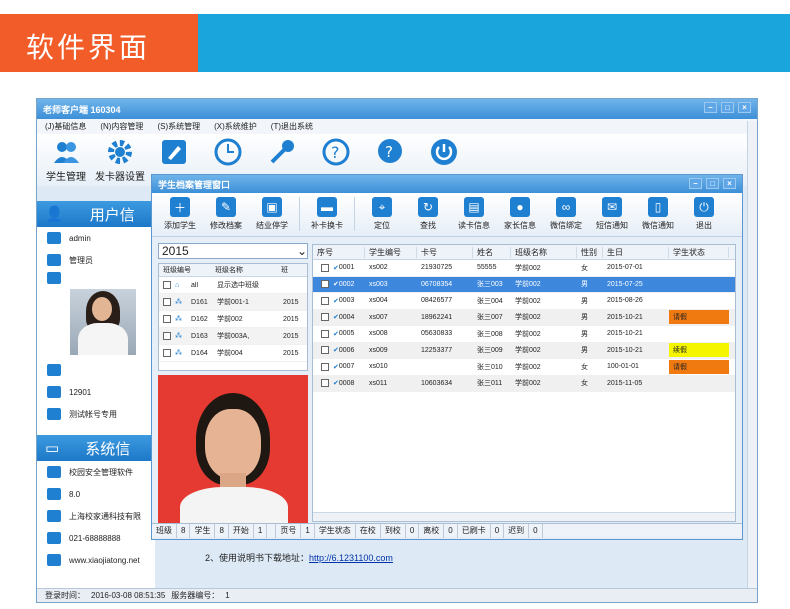 The width and height of the screenshot is (790, 609). I want to click on dialog-tool-button: ● 家长信息, so click(520, 216).